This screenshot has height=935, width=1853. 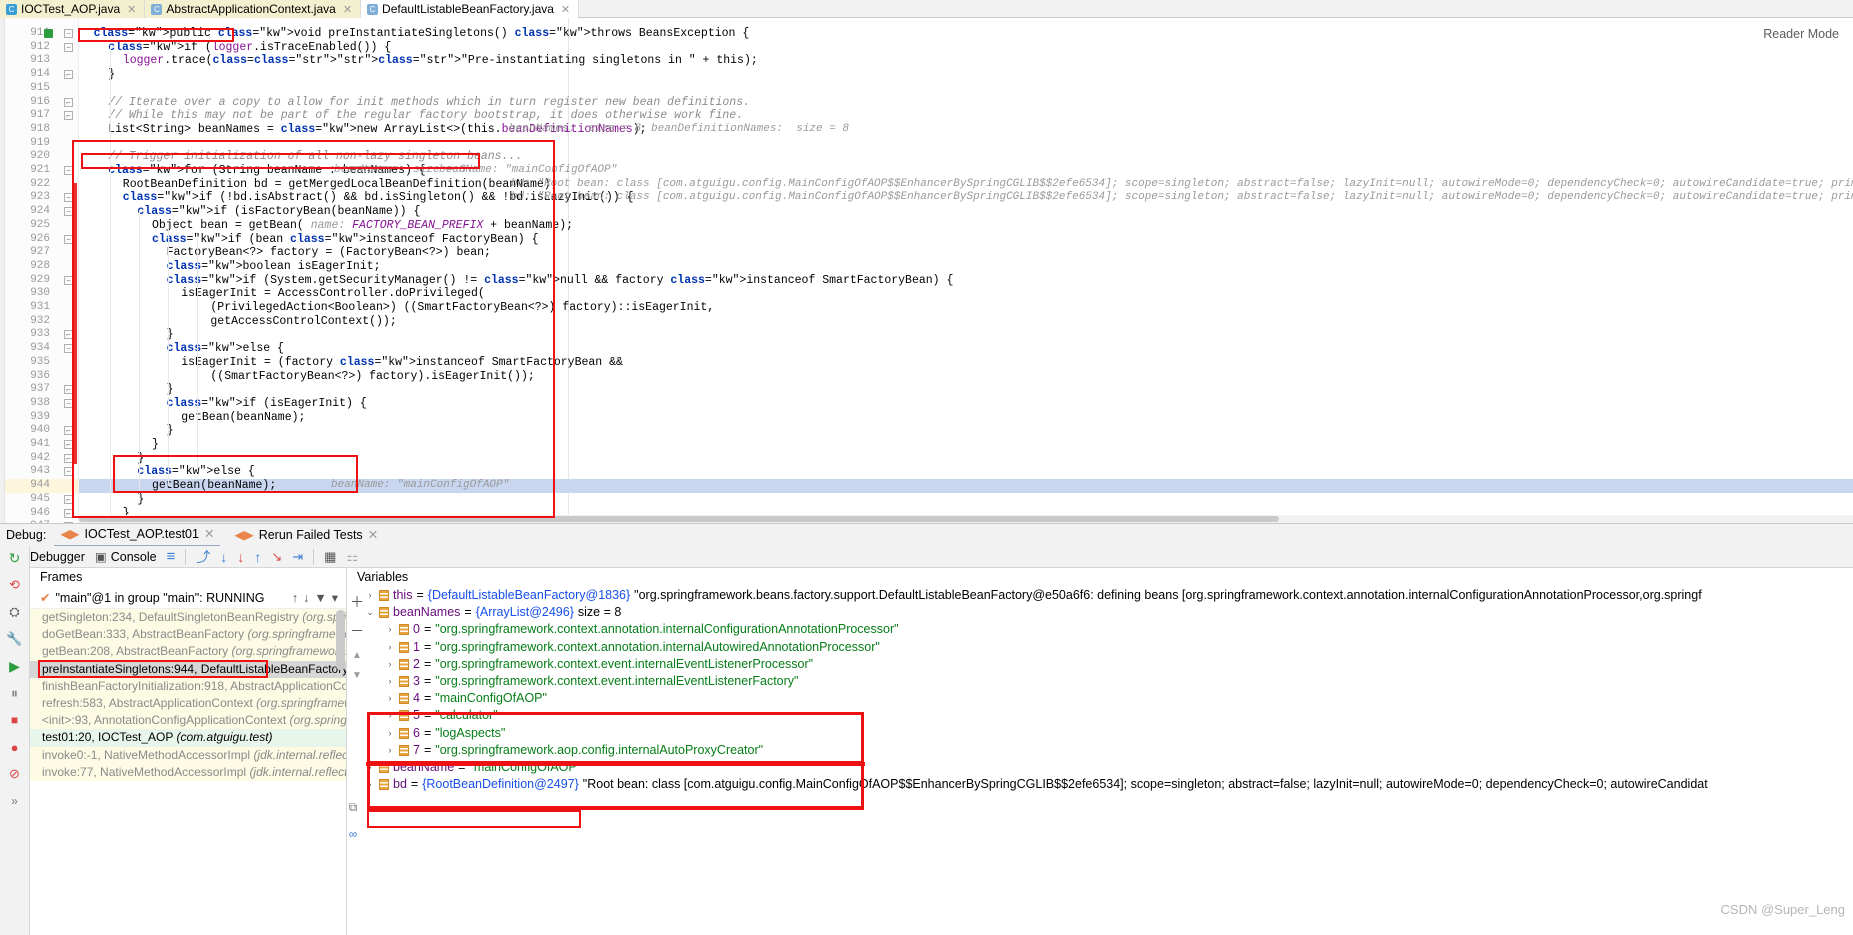 I want to click on editor-tab-abstractapplicationcontext: C AbstractApplicationContext.java ✕, so click(x=253, y=9).